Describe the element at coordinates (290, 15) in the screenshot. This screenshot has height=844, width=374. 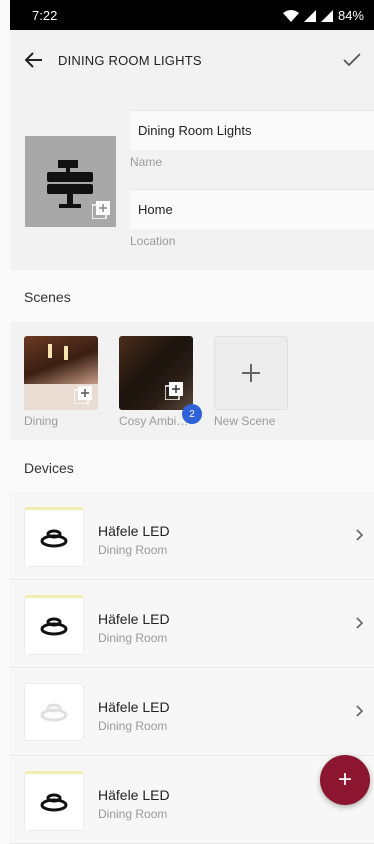
I see `wifi-icon` at that location.